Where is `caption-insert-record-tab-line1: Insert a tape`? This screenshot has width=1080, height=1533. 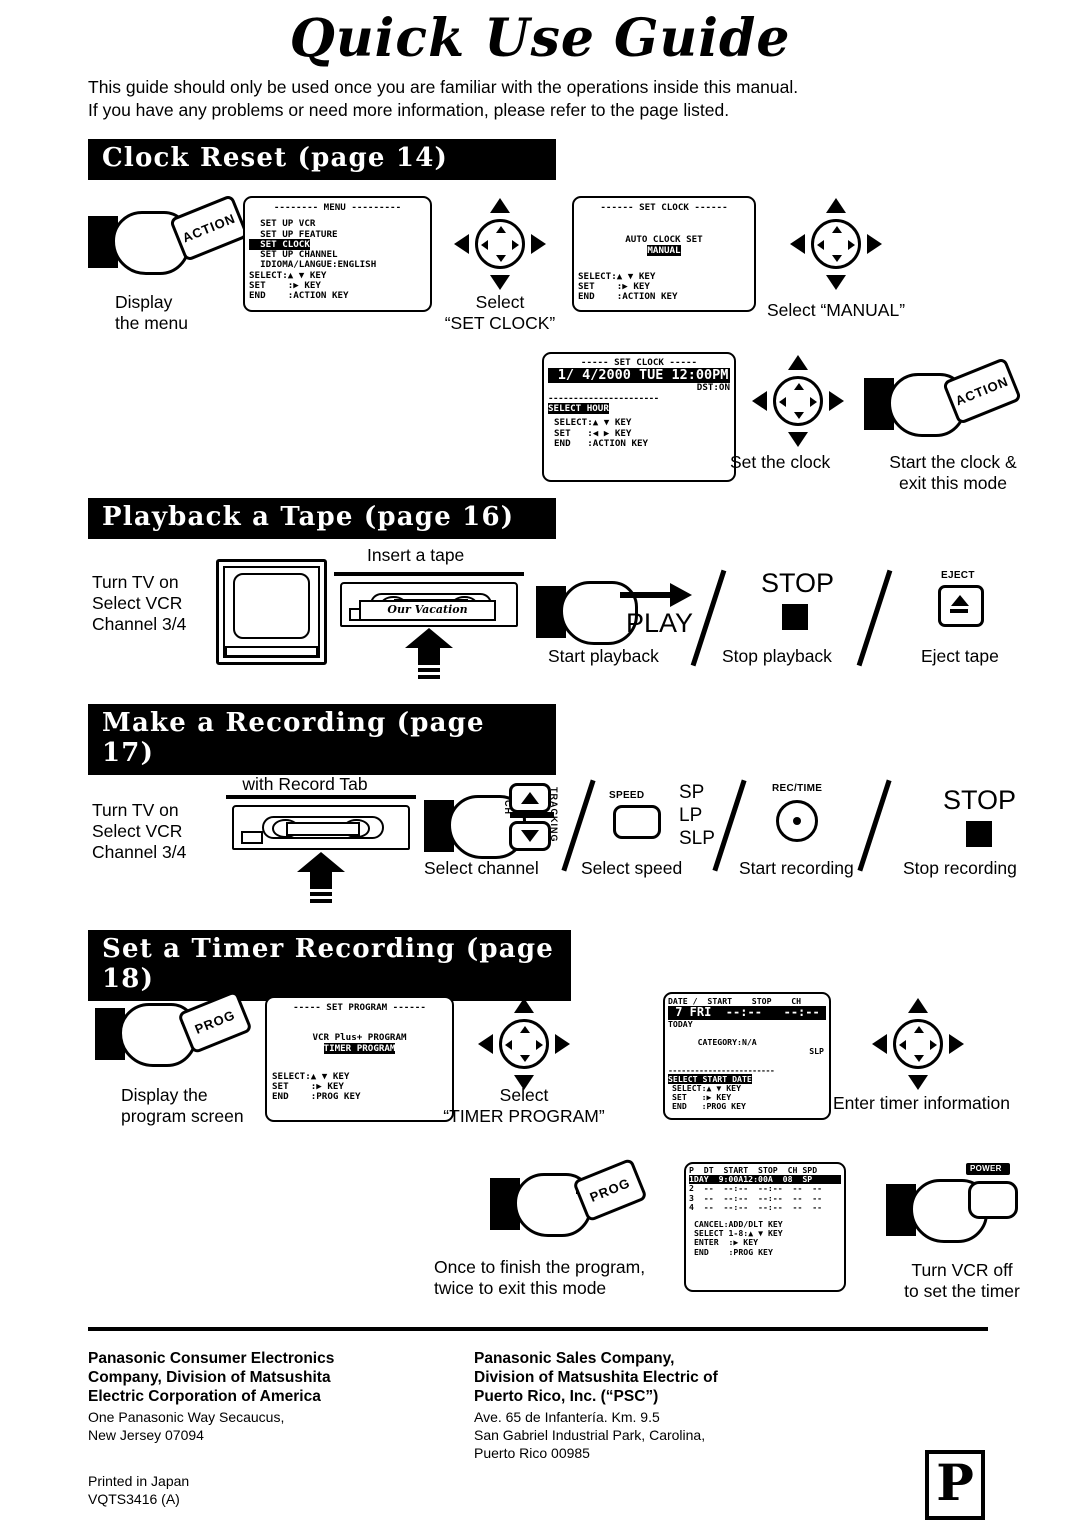 caption-insert-record-tab-line1: Insert a tape is located at coordinates (305, 763).